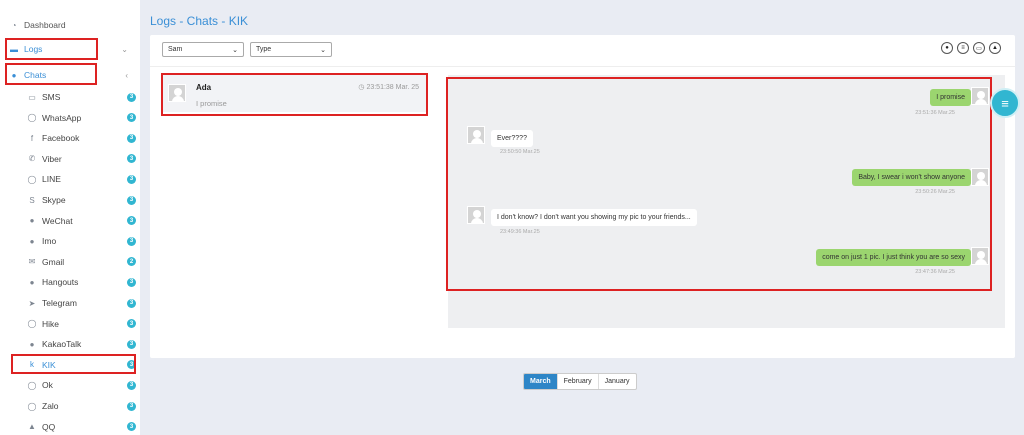  What do you see at coordinates (53, 261) in the screenshot?
I see `sidebar-item-label: Gmail` at bounding box center [53, 261].